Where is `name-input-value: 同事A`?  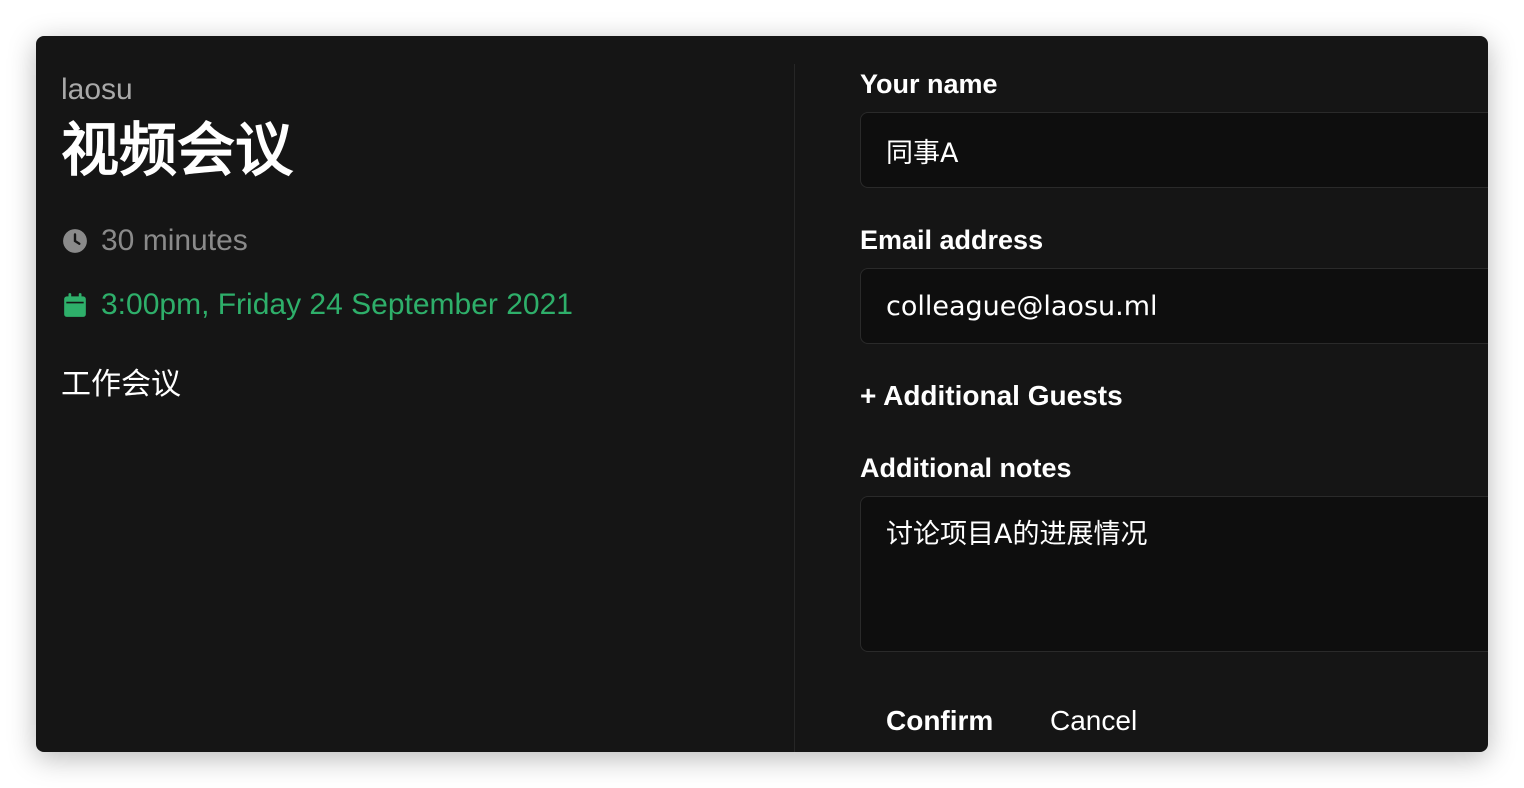
name-input-value: 同事A is located at coordinates (922, 153).